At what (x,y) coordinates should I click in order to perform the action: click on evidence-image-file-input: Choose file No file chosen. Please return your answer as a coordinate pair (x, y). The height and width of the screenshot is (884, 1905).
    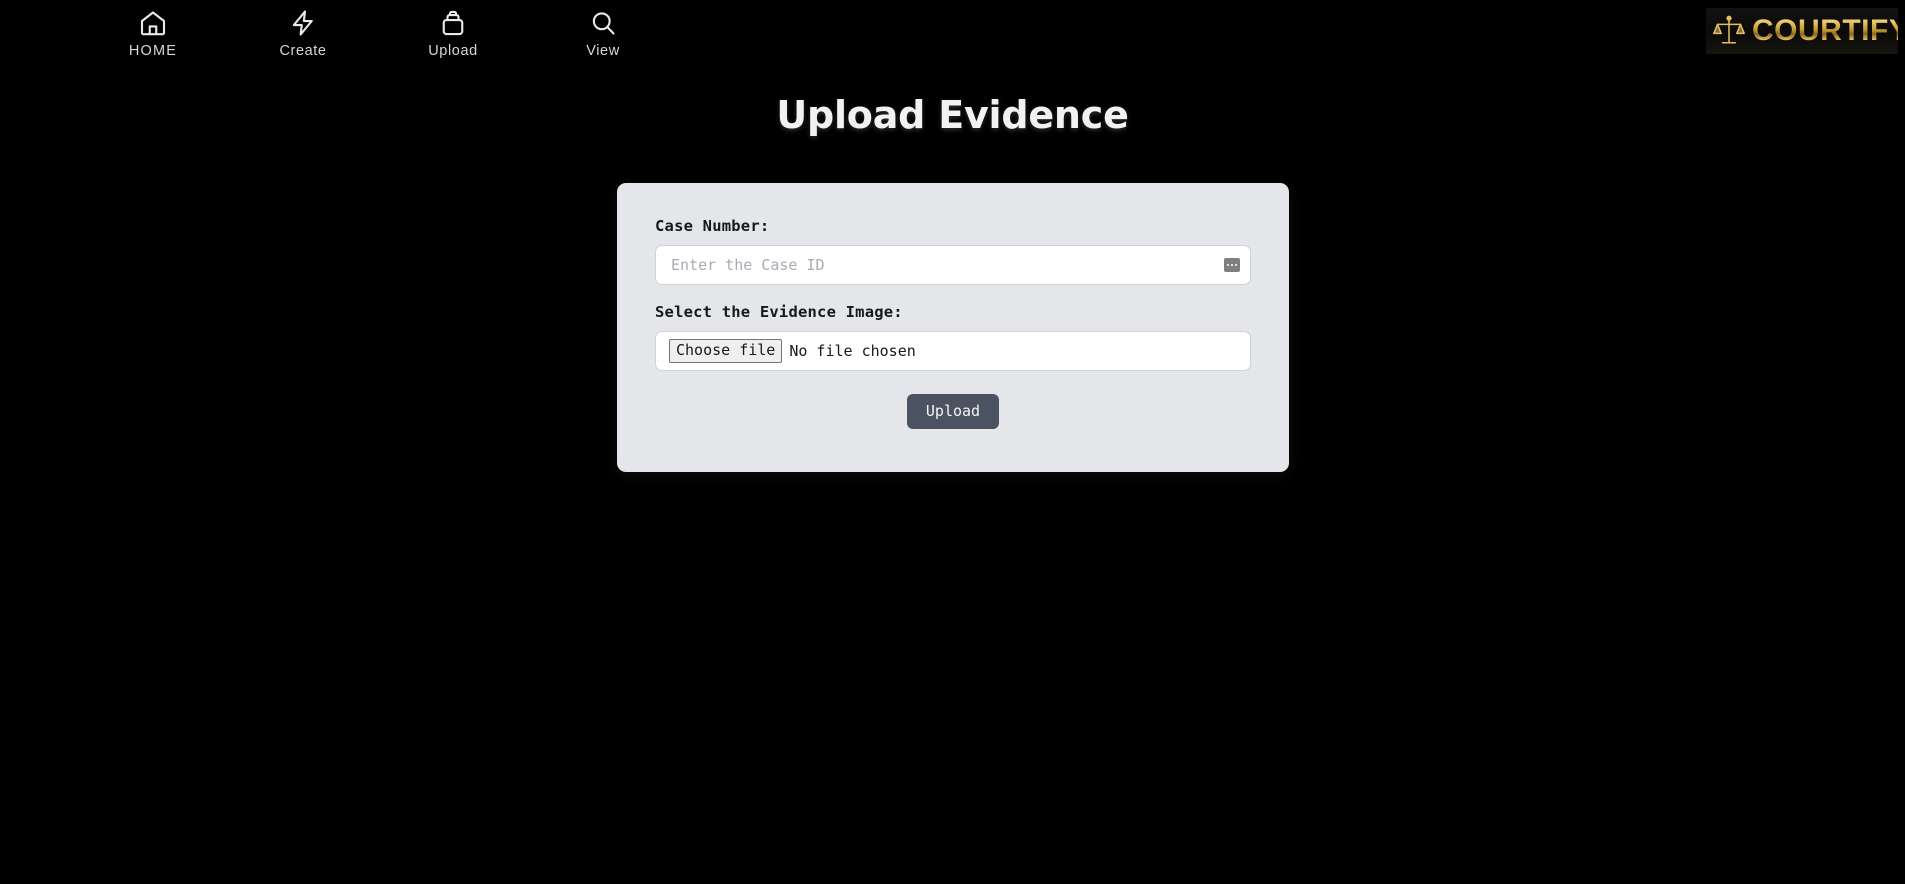
    Looking at the image, I should click on (953, 351).